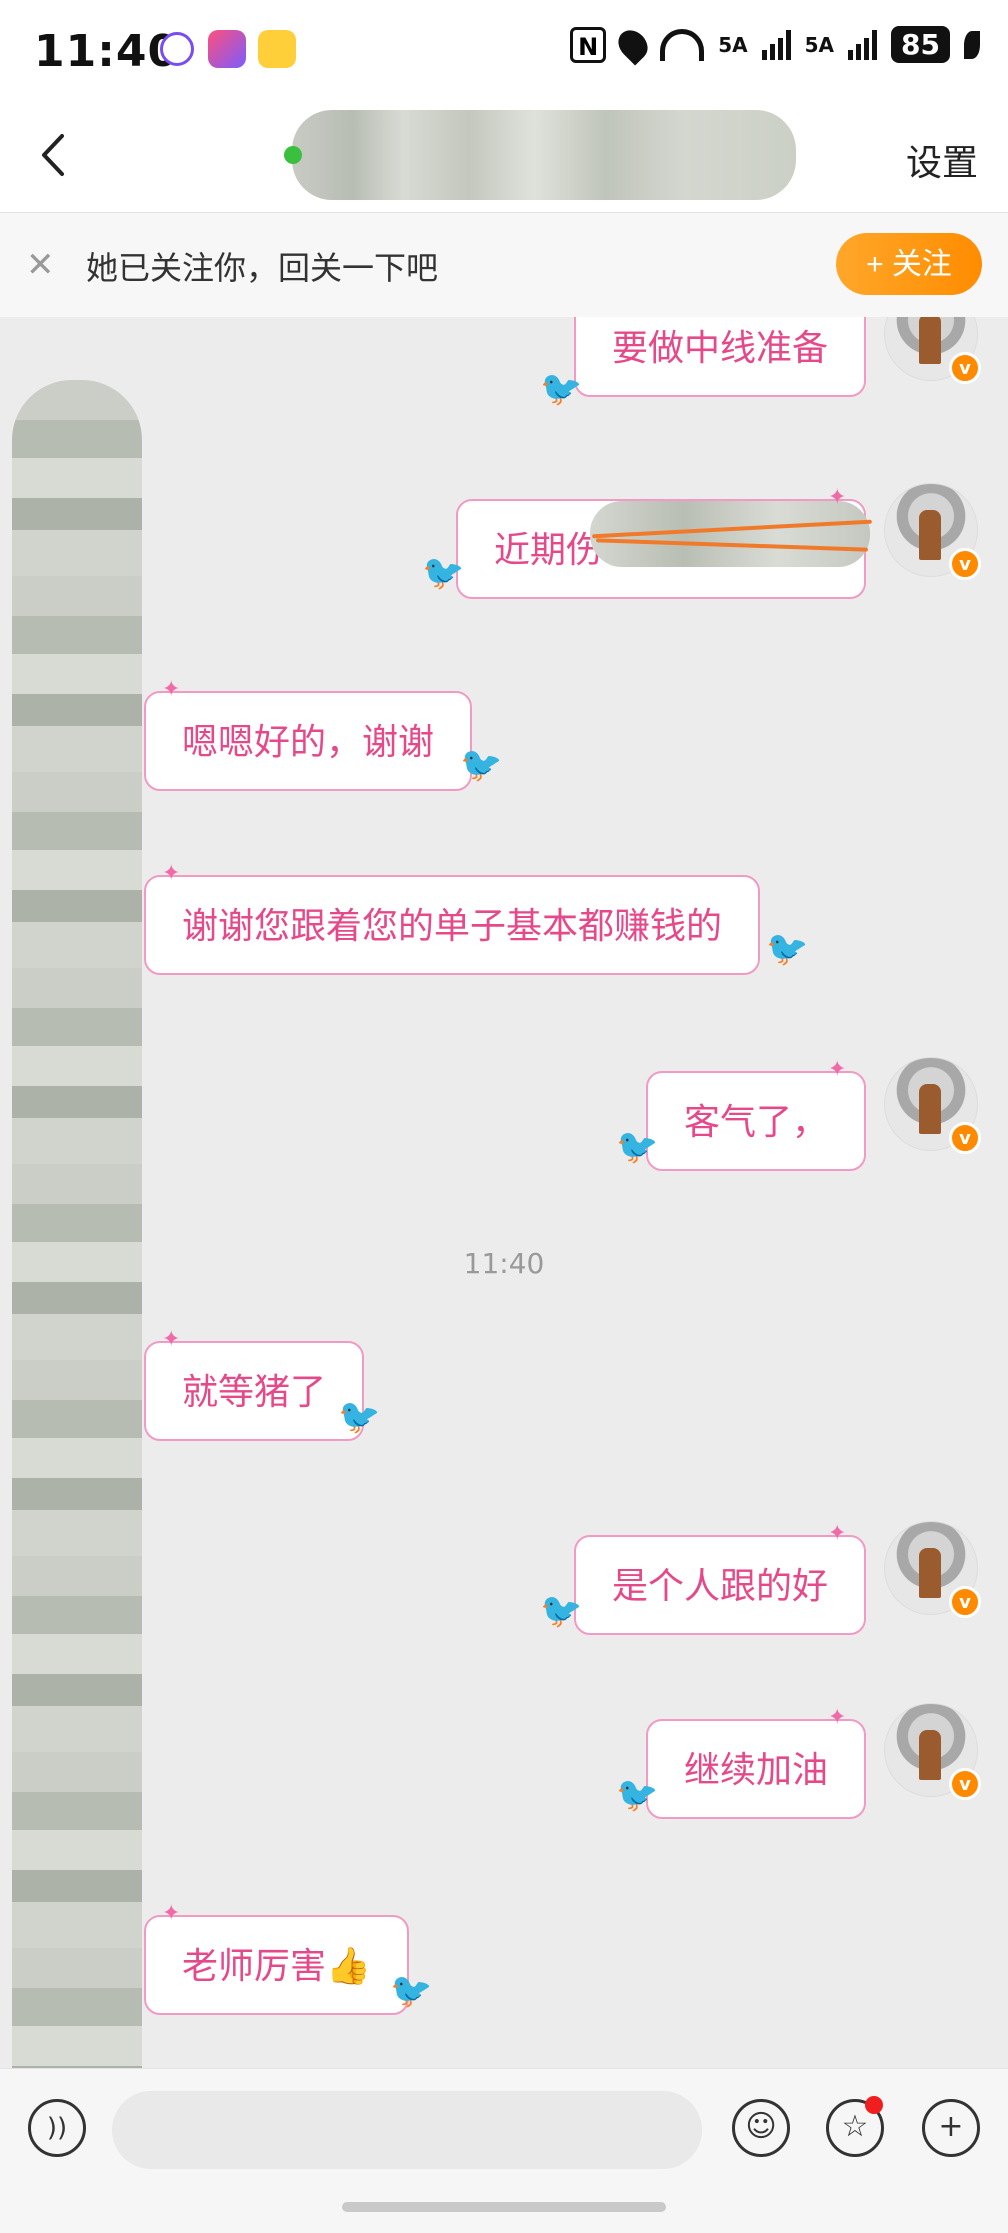  I want to click on message-bubble: 老师厉害👍, so click(276, 1965).